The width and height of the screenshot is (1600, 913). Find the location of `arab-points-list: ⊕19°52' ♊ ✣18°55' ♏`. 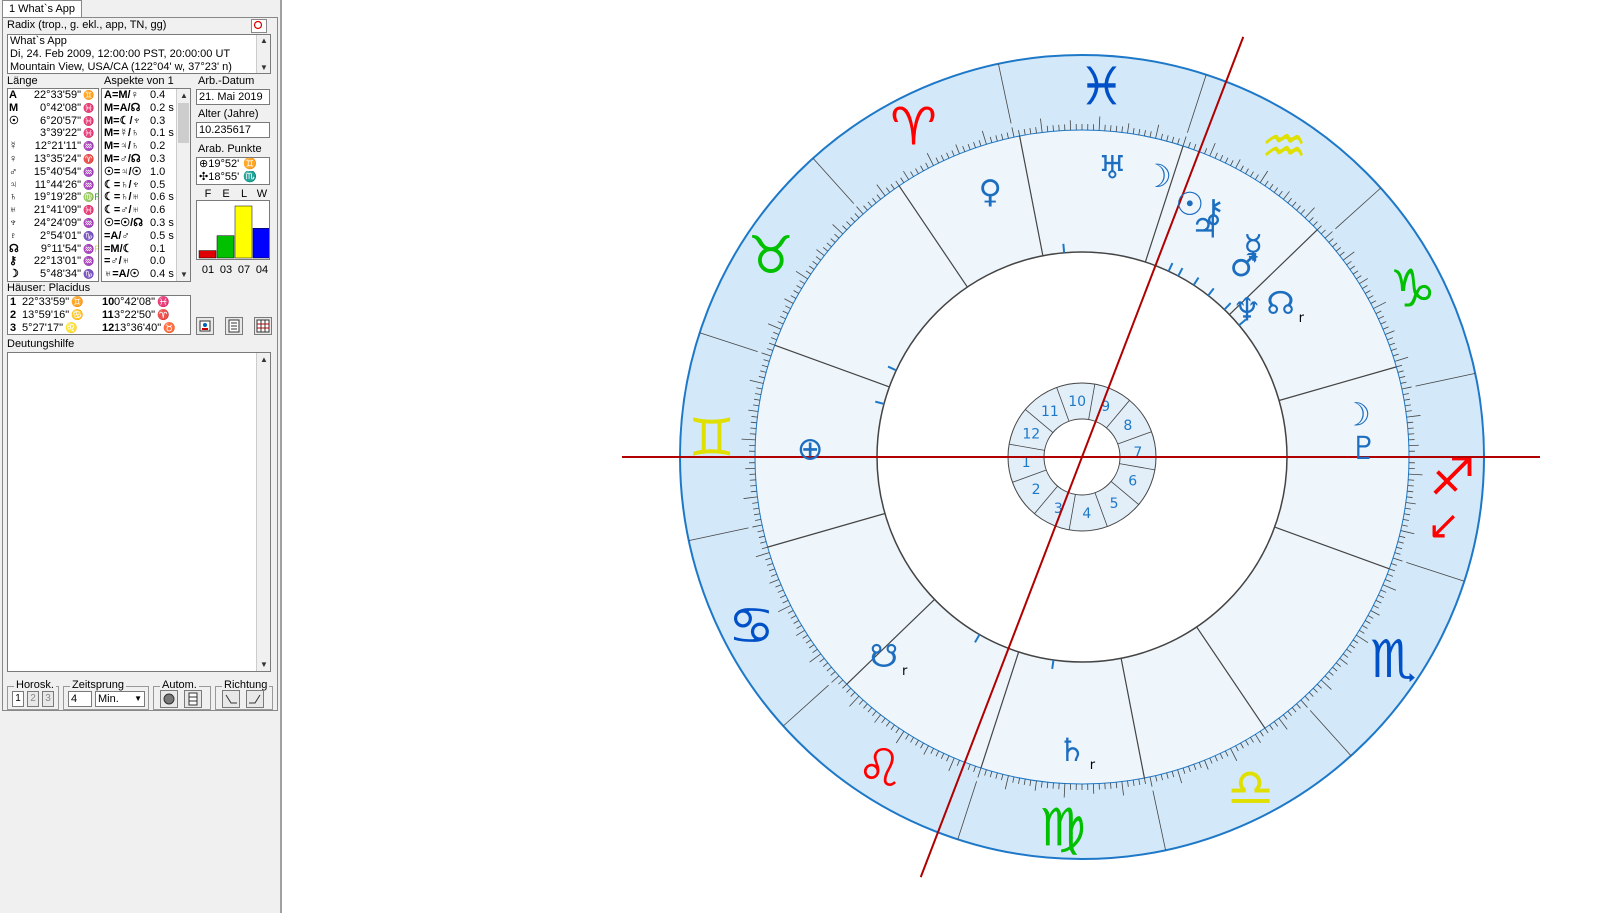

arab-points-list: ⊕19°52' ♊ ✣18°55' ♏ is located at coordinates (233, 171).